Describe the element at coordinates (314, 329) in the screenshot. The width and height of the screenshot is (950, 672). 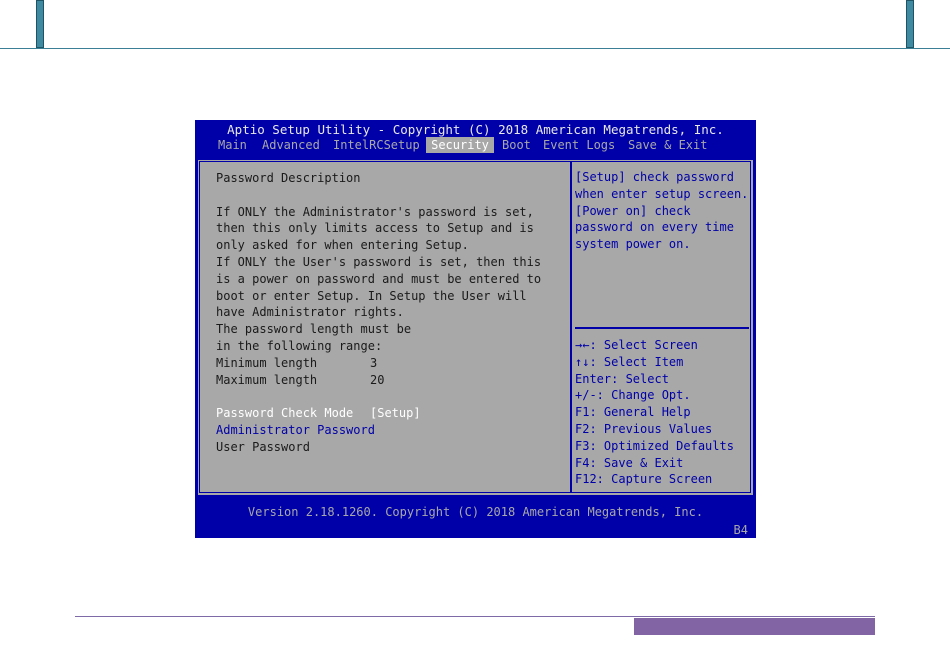
I see `description-line: The password length must be` at that location.